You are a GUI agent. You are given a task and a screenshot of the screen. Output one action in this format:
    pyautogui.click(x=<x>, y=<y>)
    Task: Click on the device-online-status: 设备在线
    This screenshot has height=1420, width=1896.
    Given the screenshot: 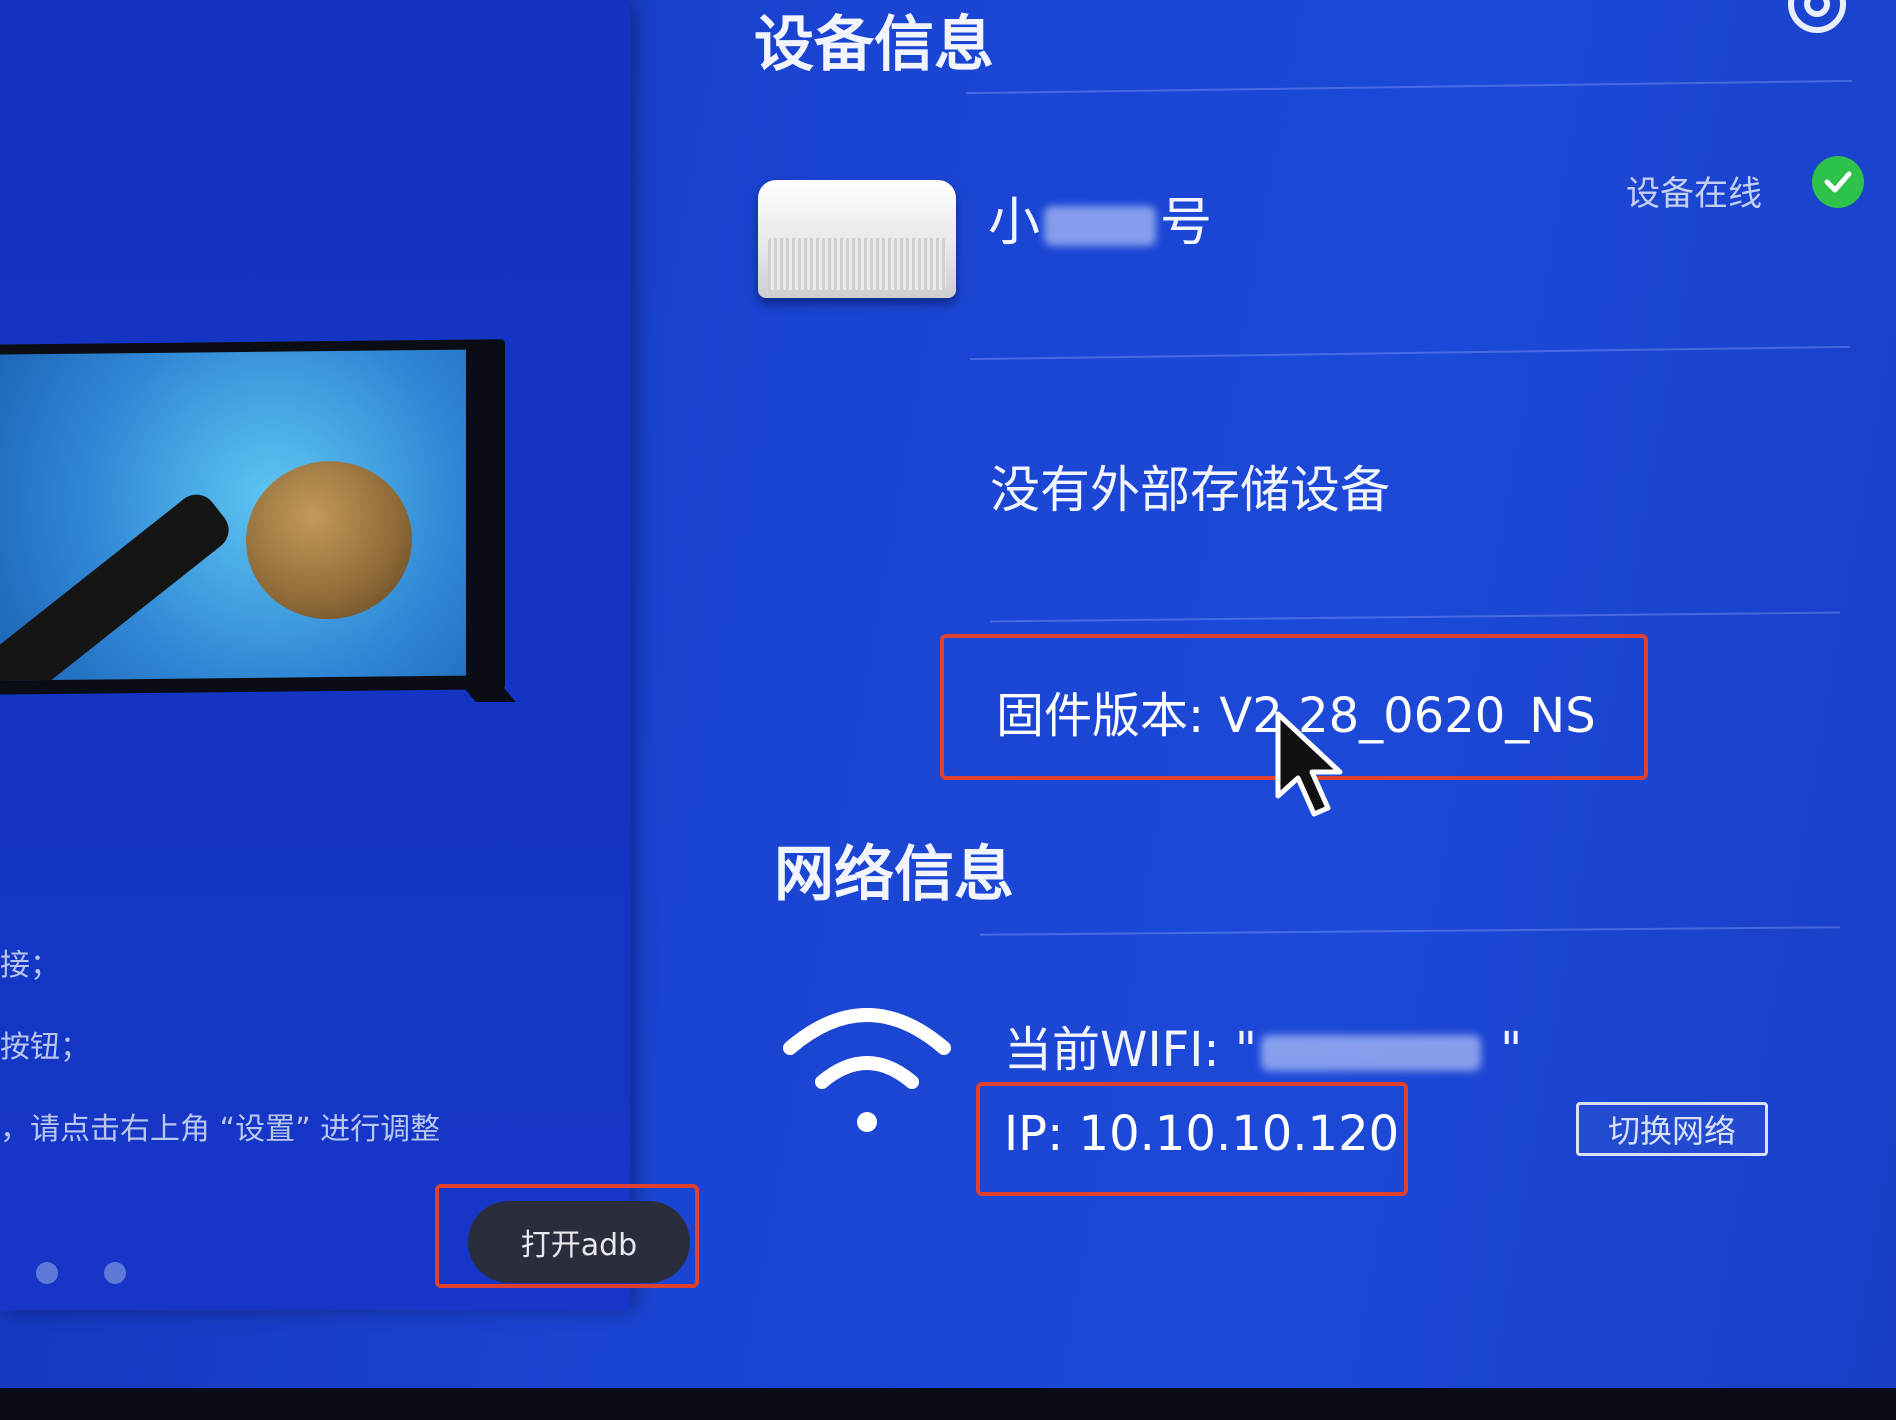 What is the action you would take?
    pyautogui.click(x=1694, y=194)
    